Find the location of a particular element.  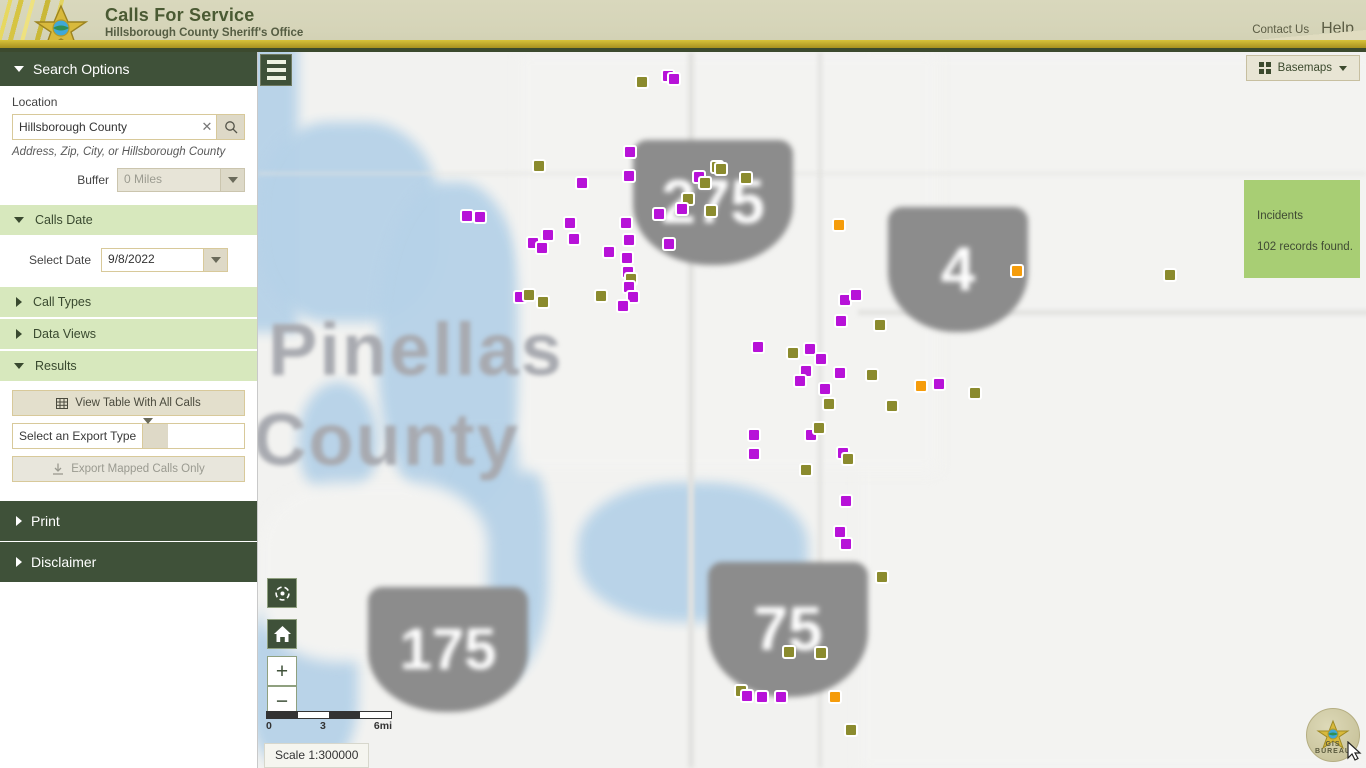

highway-shield: 75 is located at coordinates (788, 629).